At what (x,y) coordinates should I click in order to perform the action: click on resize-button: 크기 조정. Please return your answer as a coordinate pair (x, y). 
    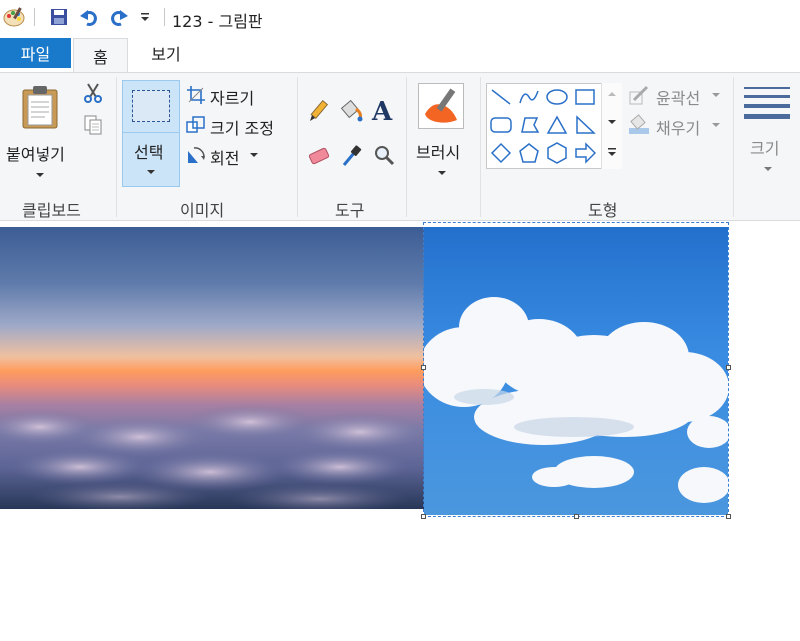
    Looking at the image, I should click on (236, 125).